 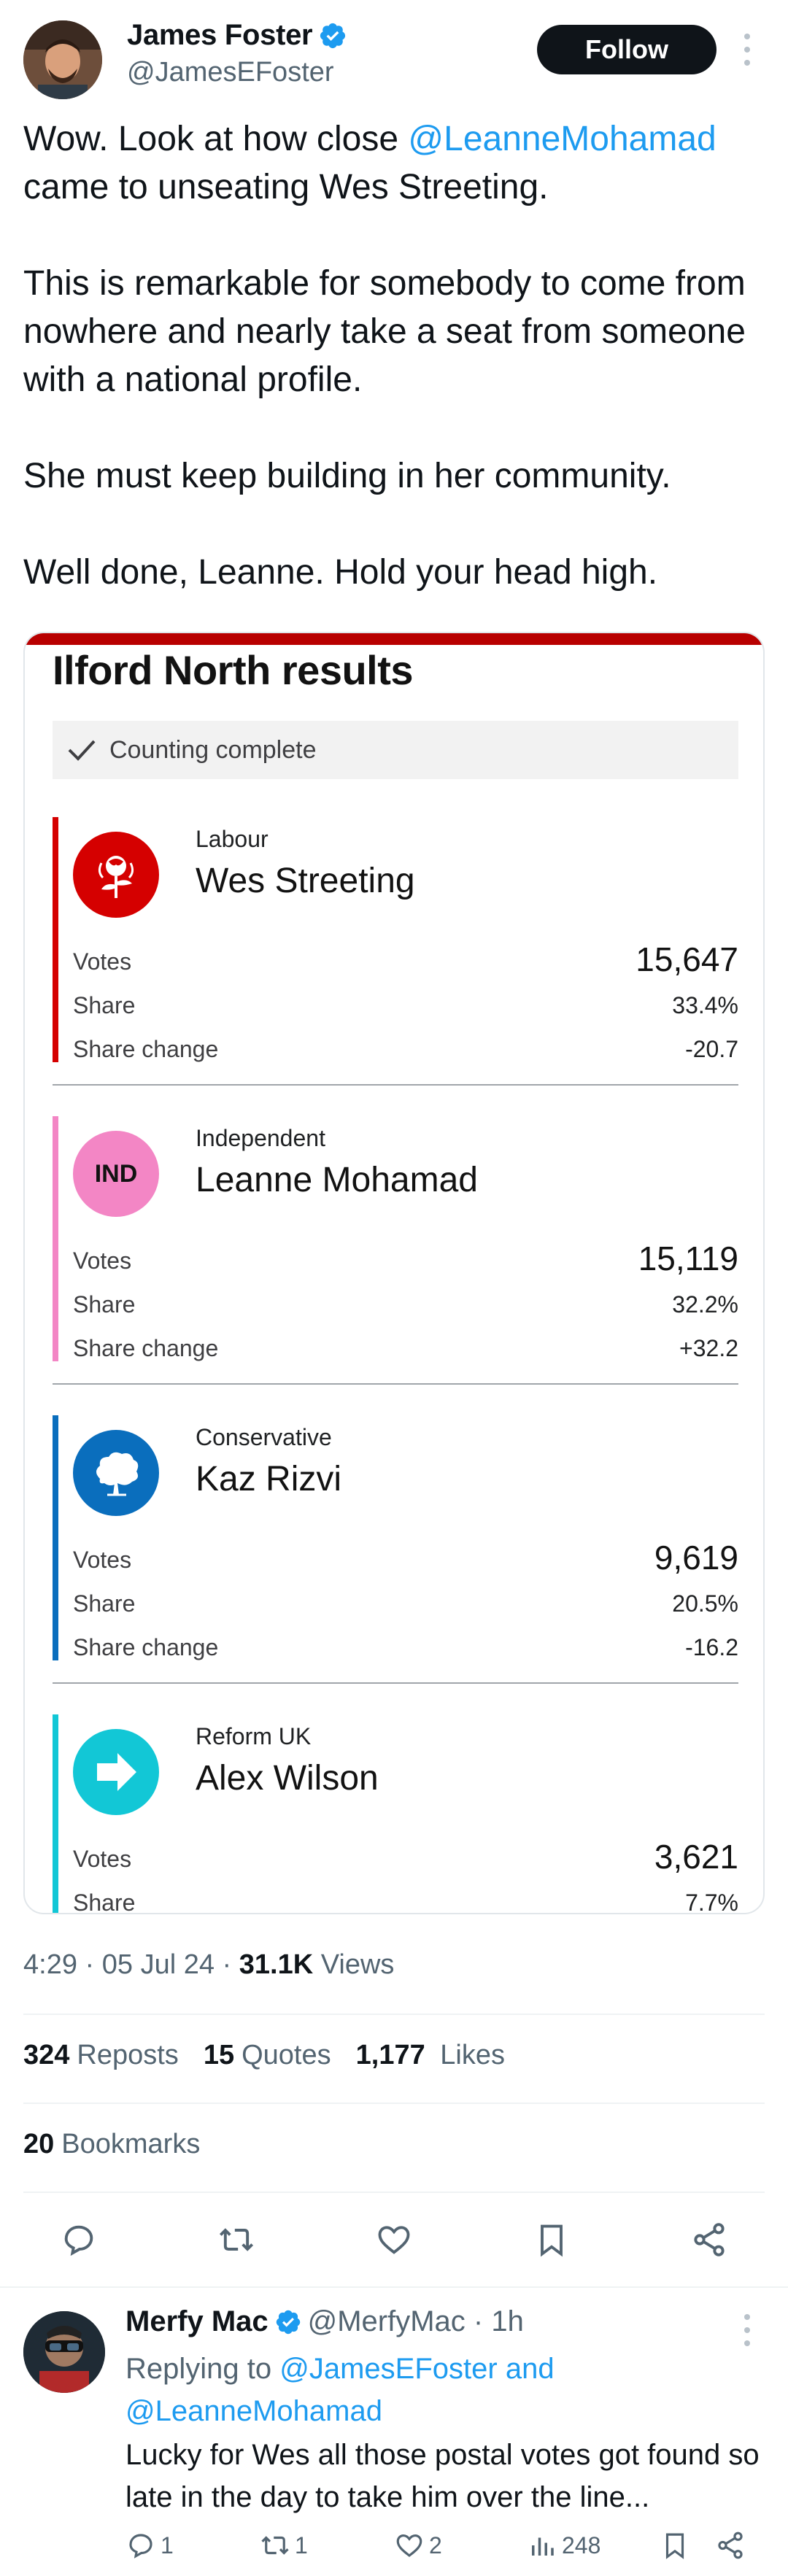 What do you see at coordinates (687, 959) in the screenshot?
I see `votes-value: 15,647` at bounding box center [687, 959].